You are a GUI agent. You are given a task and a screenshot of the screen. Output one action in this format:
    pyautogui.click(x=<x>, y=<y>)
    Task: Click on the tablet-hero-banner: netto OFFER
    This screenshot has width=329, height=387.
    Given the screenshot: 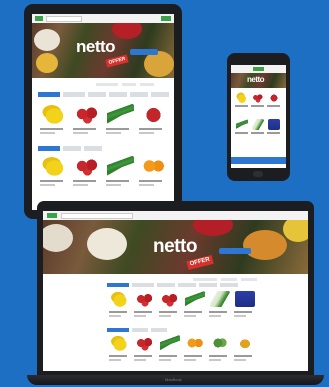 What is the action you would take?
    pyautogui.click(x=103, y=50)
    